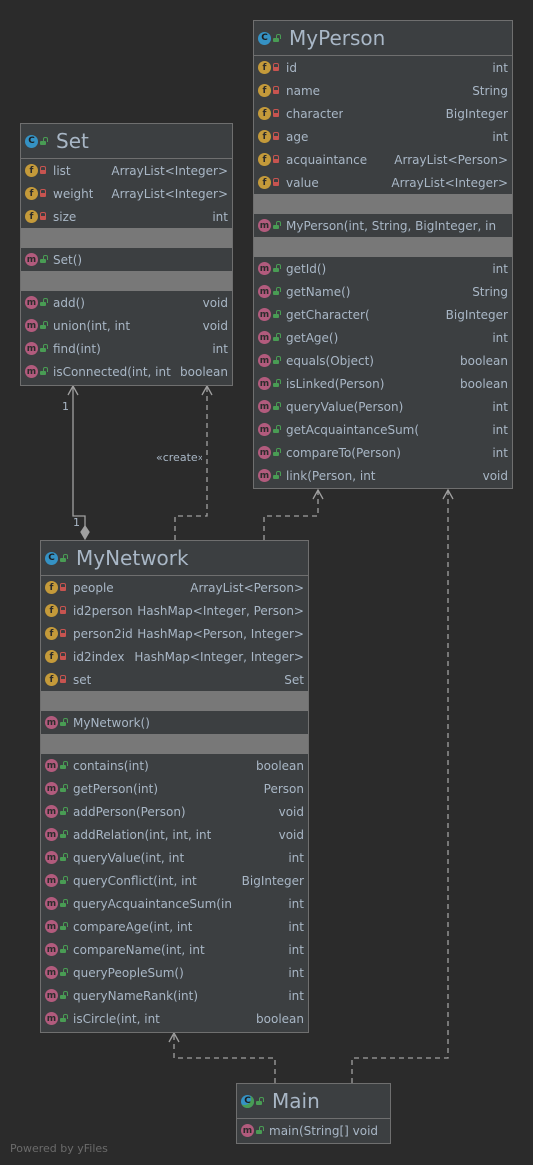  I want to click on field-row: f person2id HashMap<Person, Integer>, so click(174, 633).